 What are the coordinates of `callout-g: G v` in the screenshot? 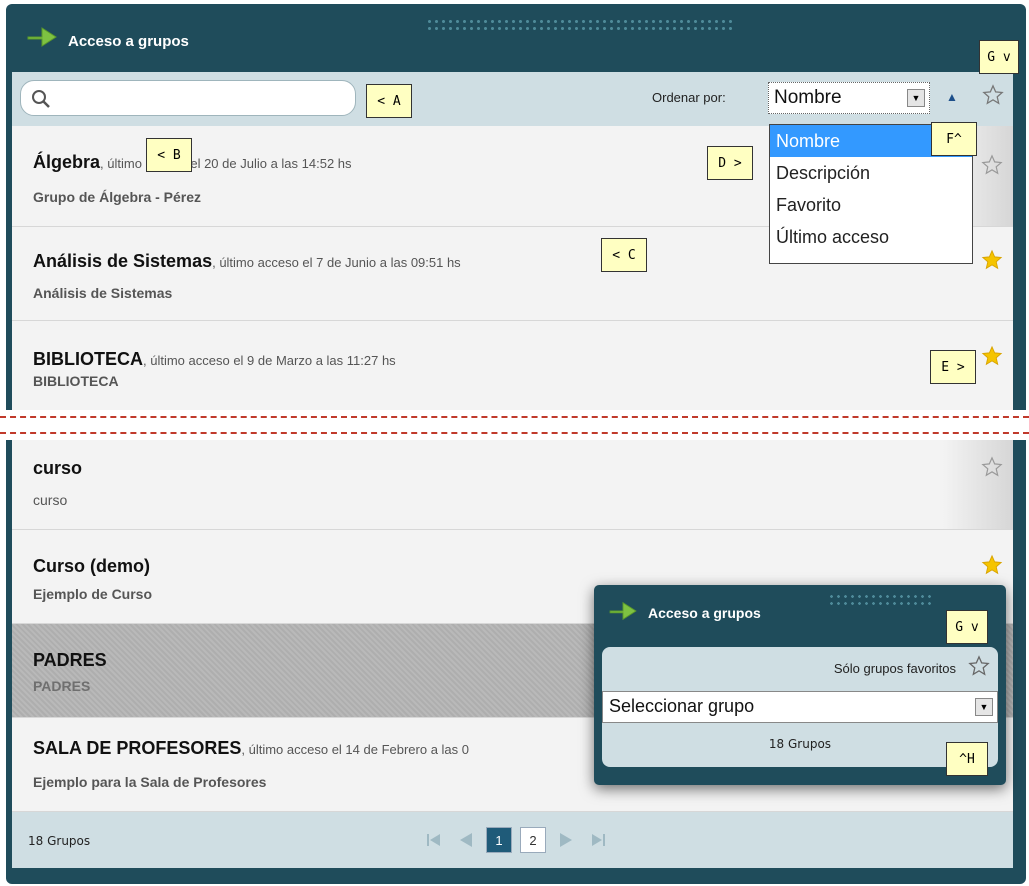 It's located at (999, 57).